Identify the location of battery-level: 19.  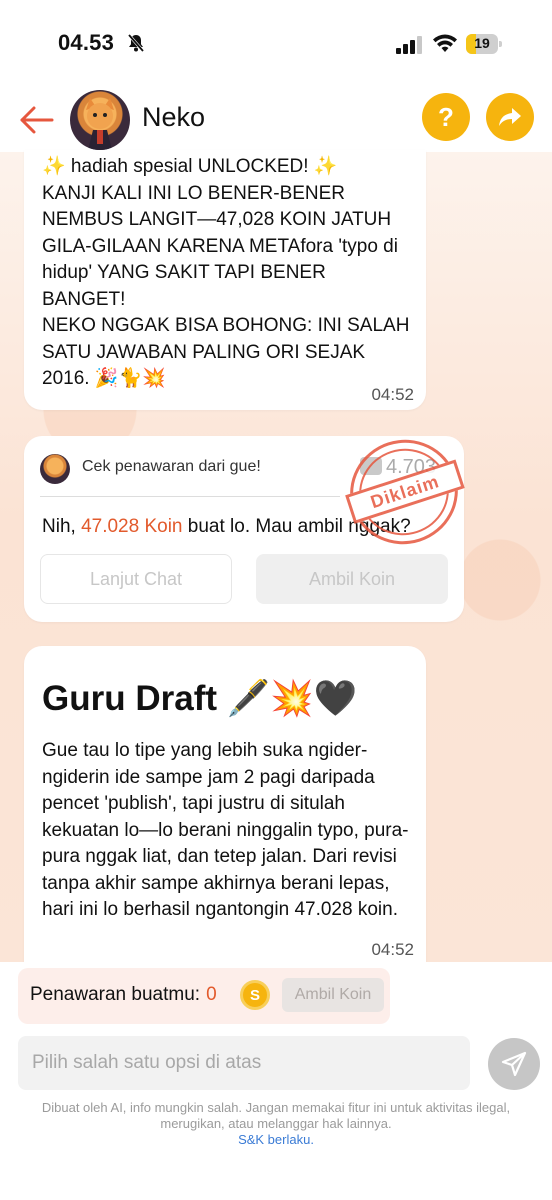
(482, 43).